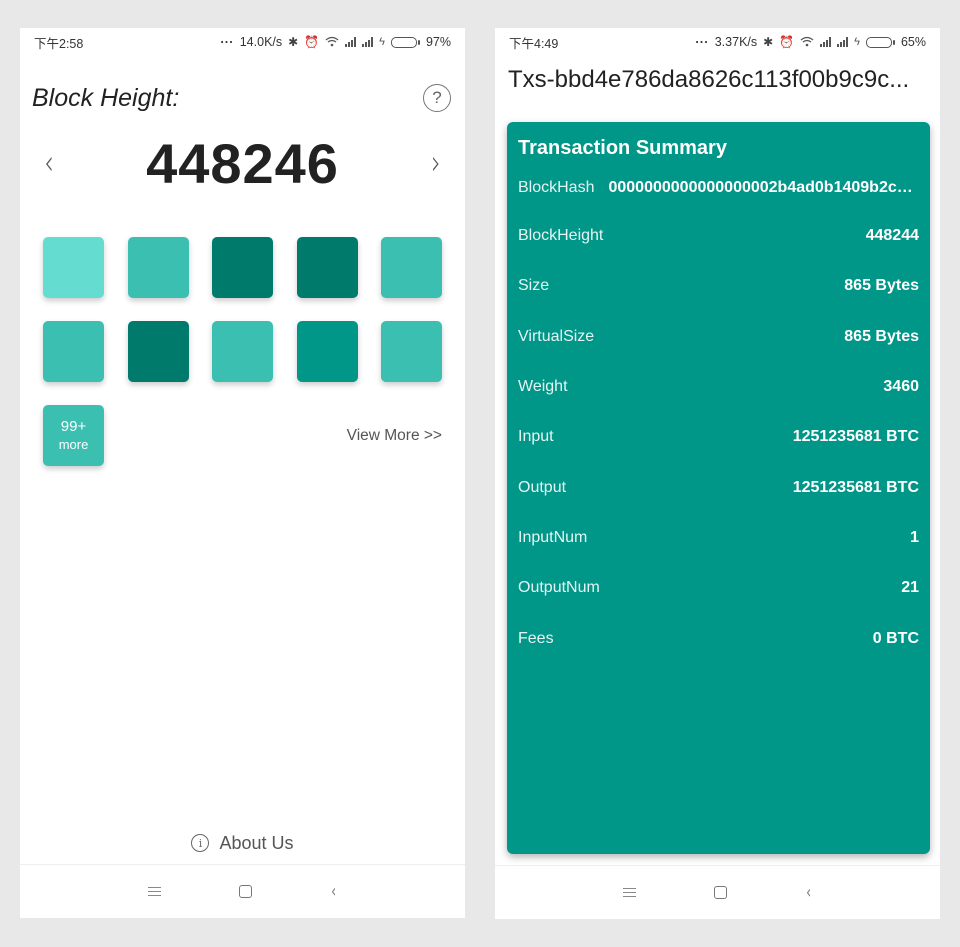 The image size is (960, 947). What do you see at coordinates (913, 42) in the screenshot?
I see `battery-percent: 65%` at bounding box center [913, 42].